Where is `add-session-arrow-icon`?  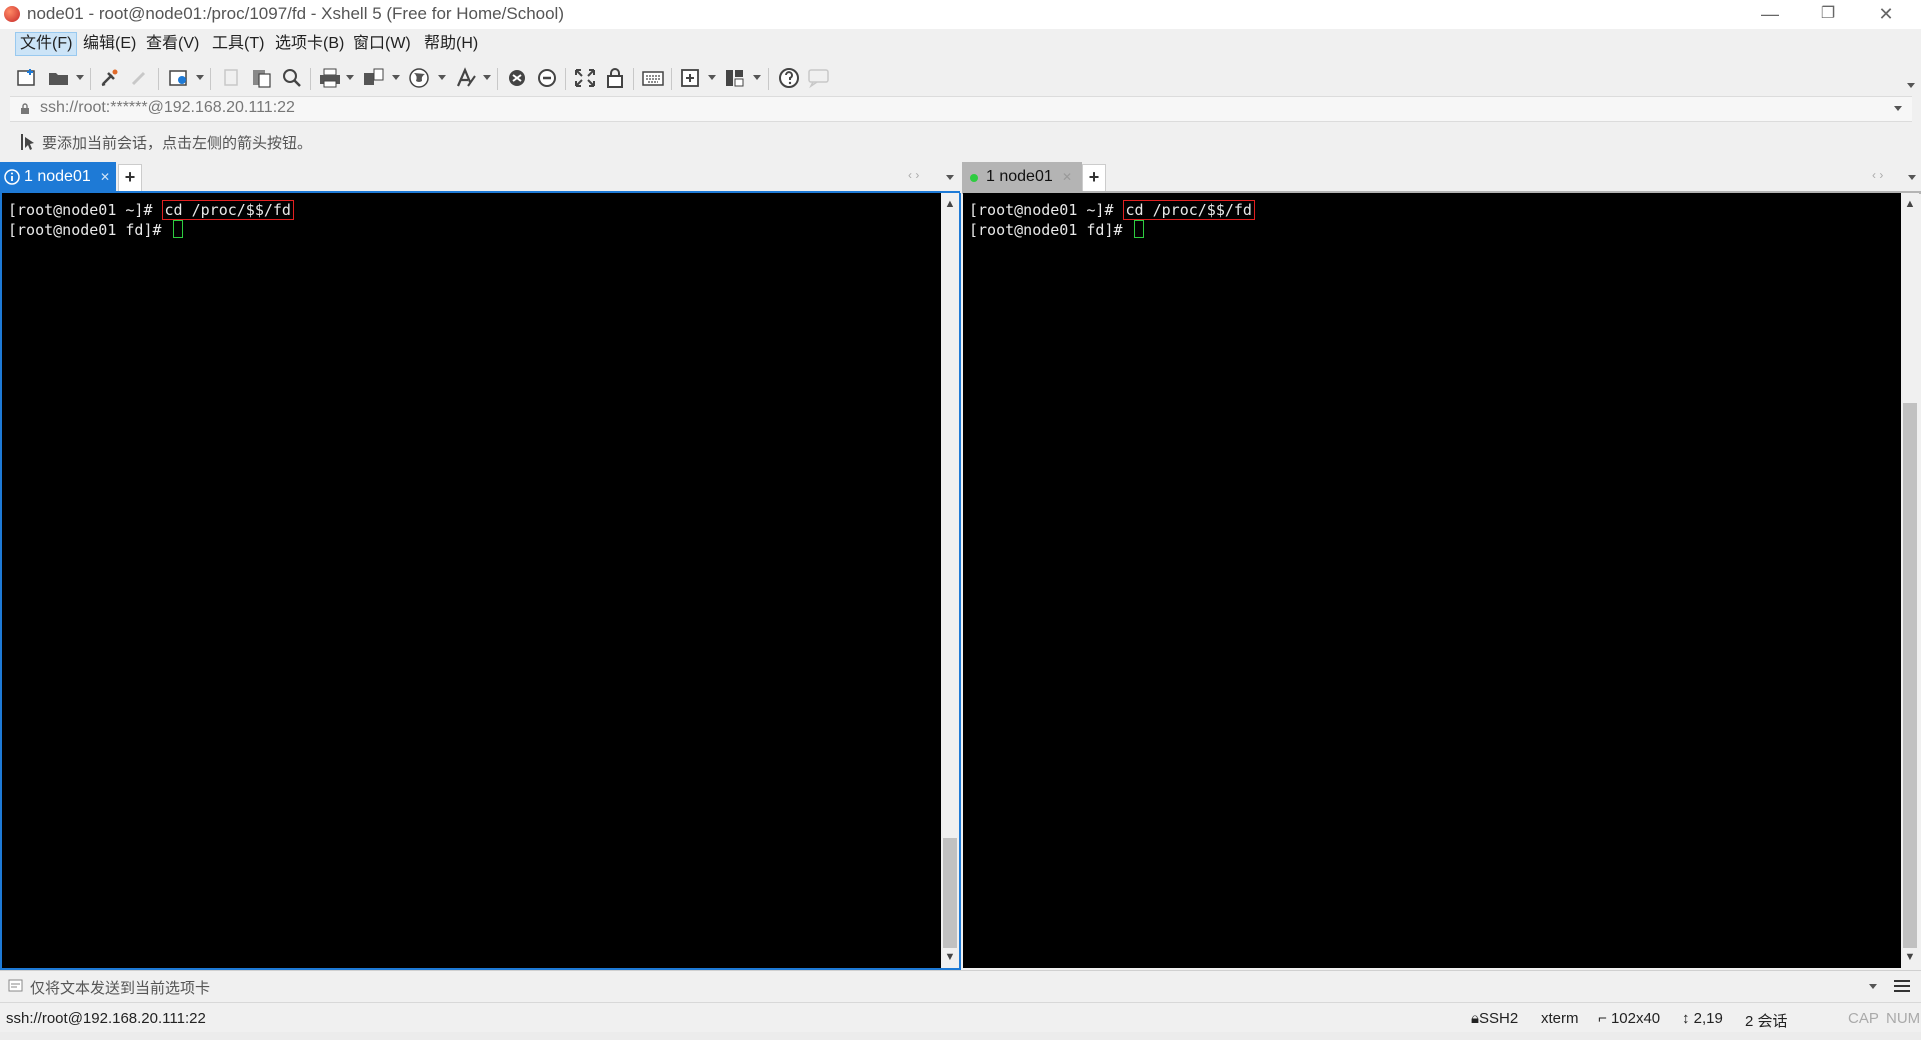
add-session-arrow-icon is located at coordinates (28, 142).